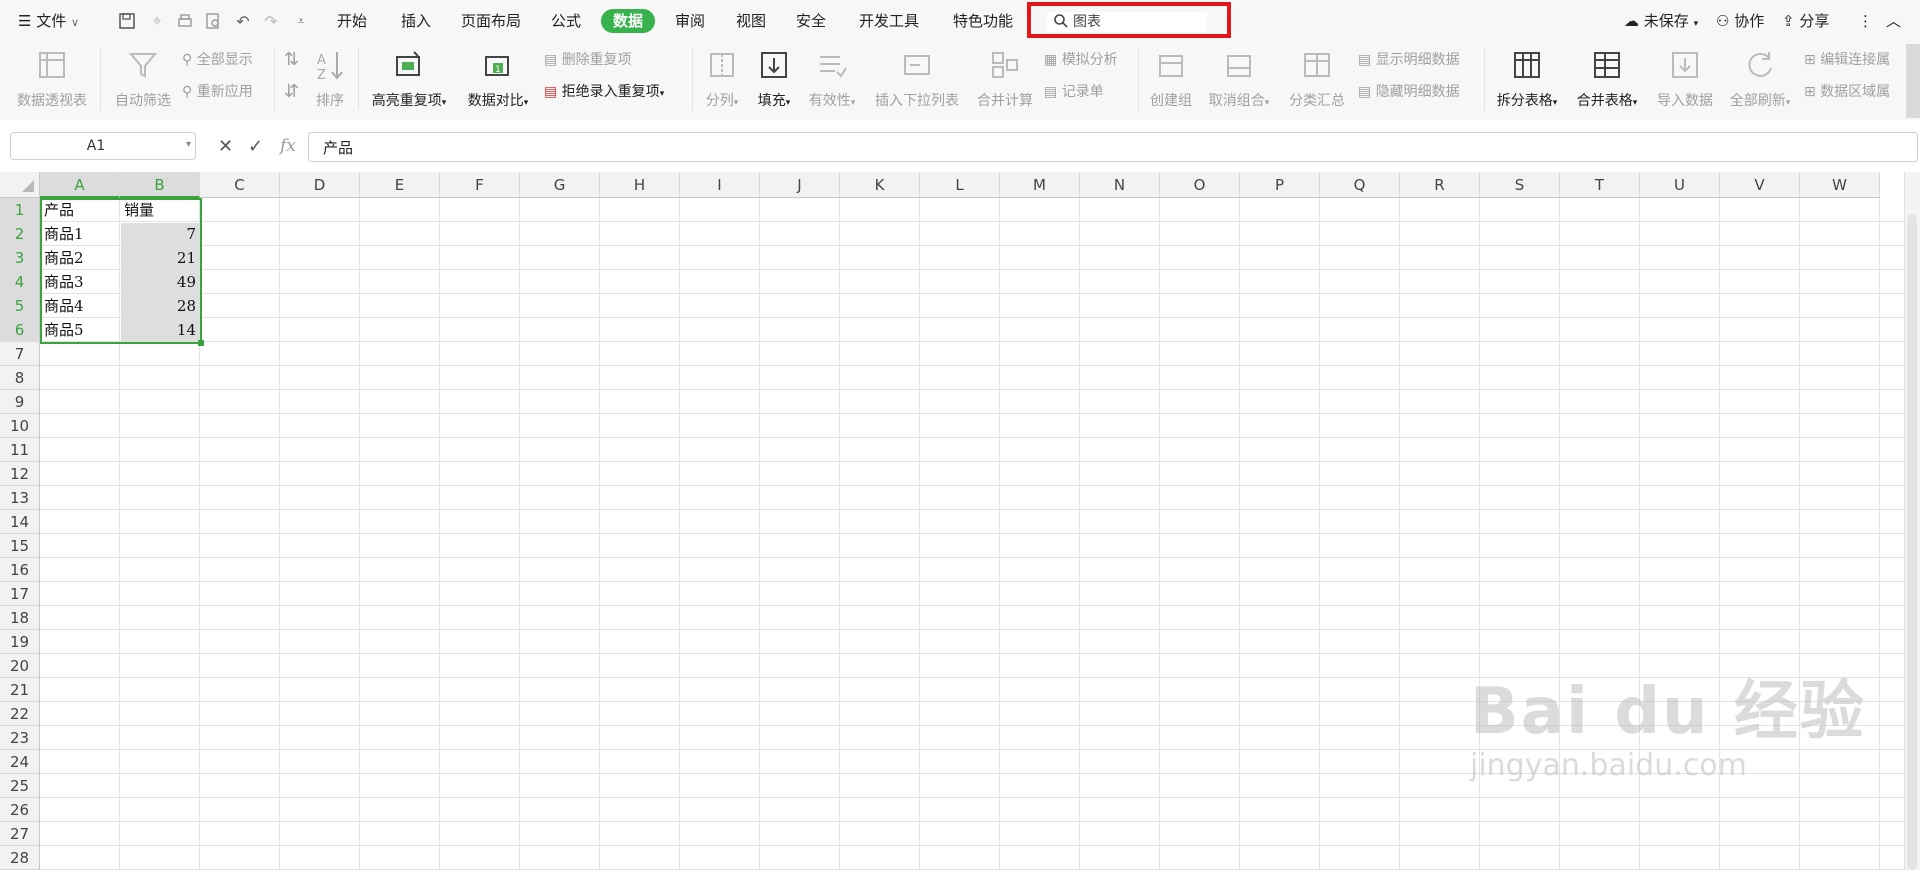 This screenshot has height=870, width=1920. Describe the element at coordinates (409, 79) in the screenshot. I see `highlight-duplicates-button: 高亮重复项▾` at that location.